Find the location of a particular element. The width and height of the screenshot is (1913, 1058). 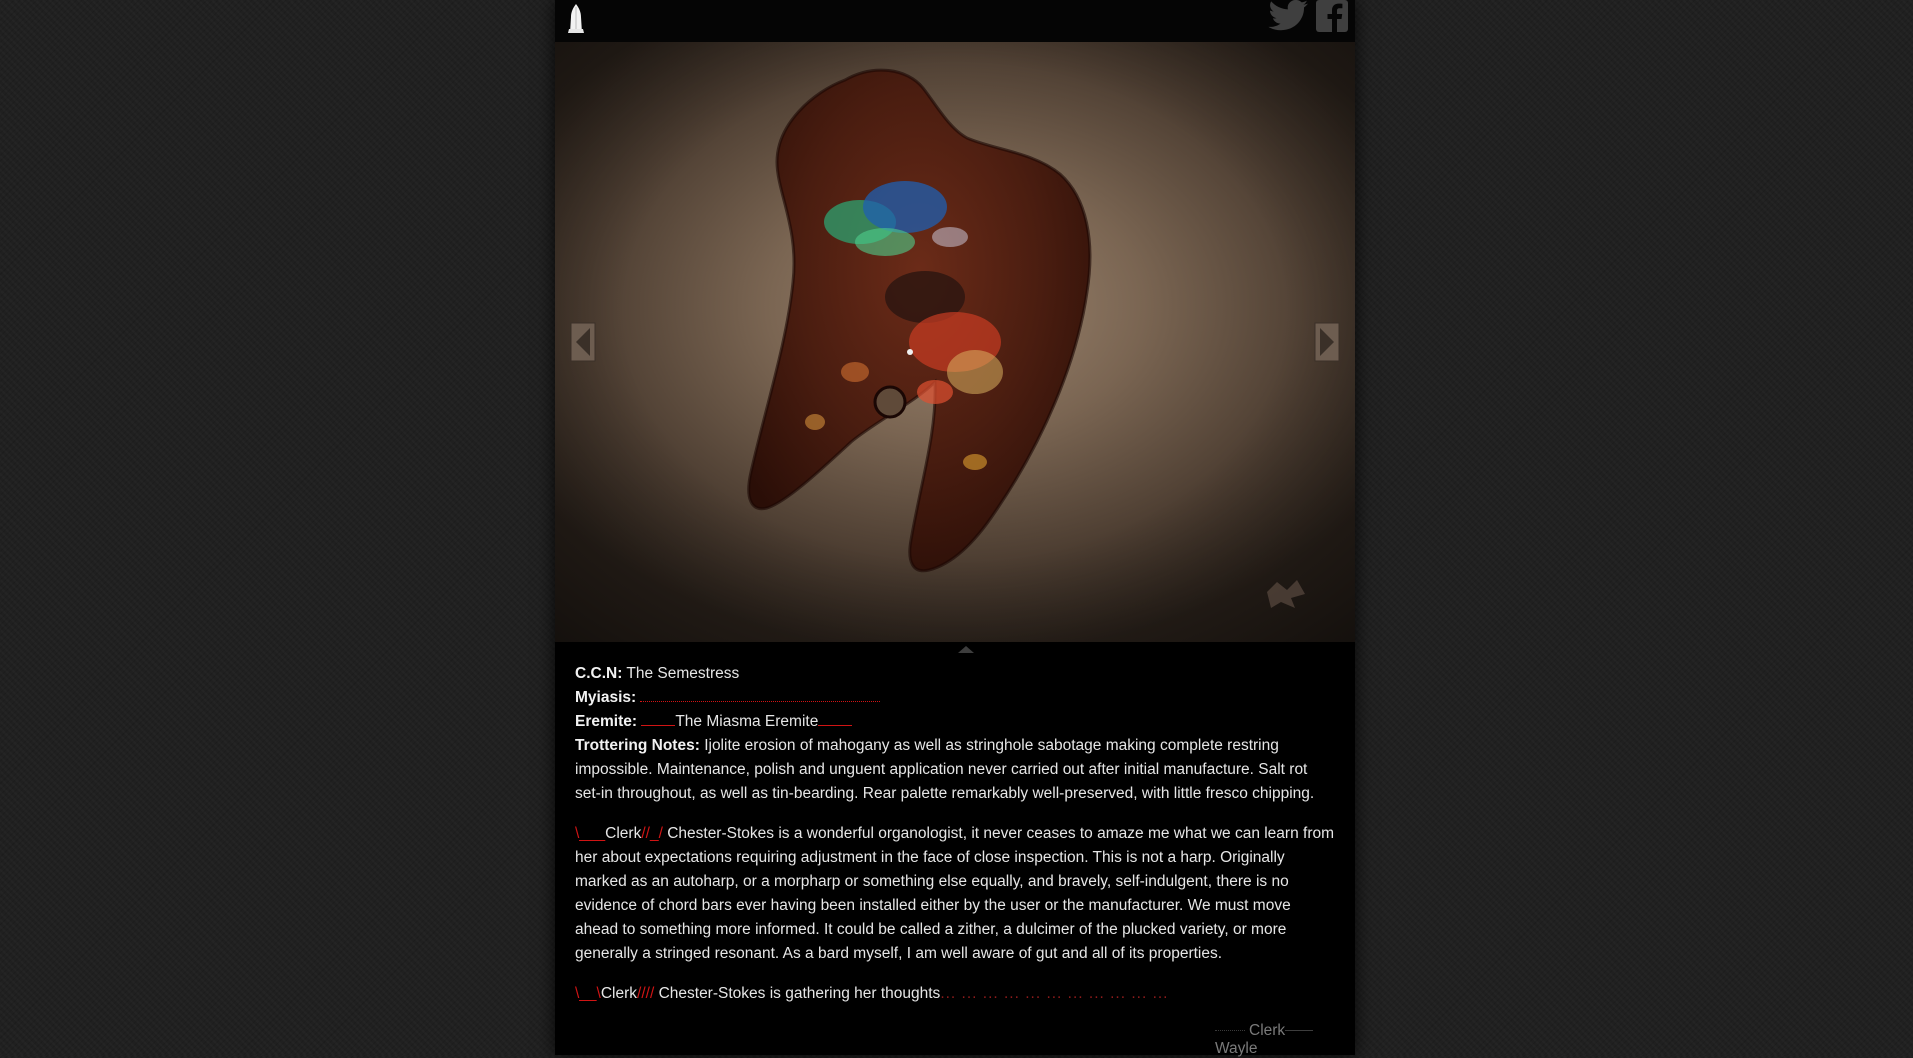

eremite-underline-left is located at coordinates (658, 718).